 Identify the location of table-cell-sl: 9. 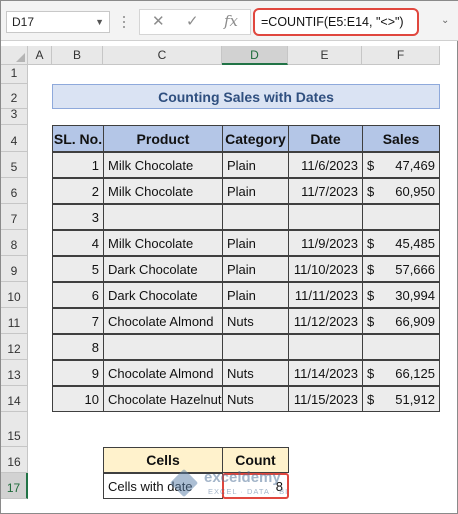
(78, 373).